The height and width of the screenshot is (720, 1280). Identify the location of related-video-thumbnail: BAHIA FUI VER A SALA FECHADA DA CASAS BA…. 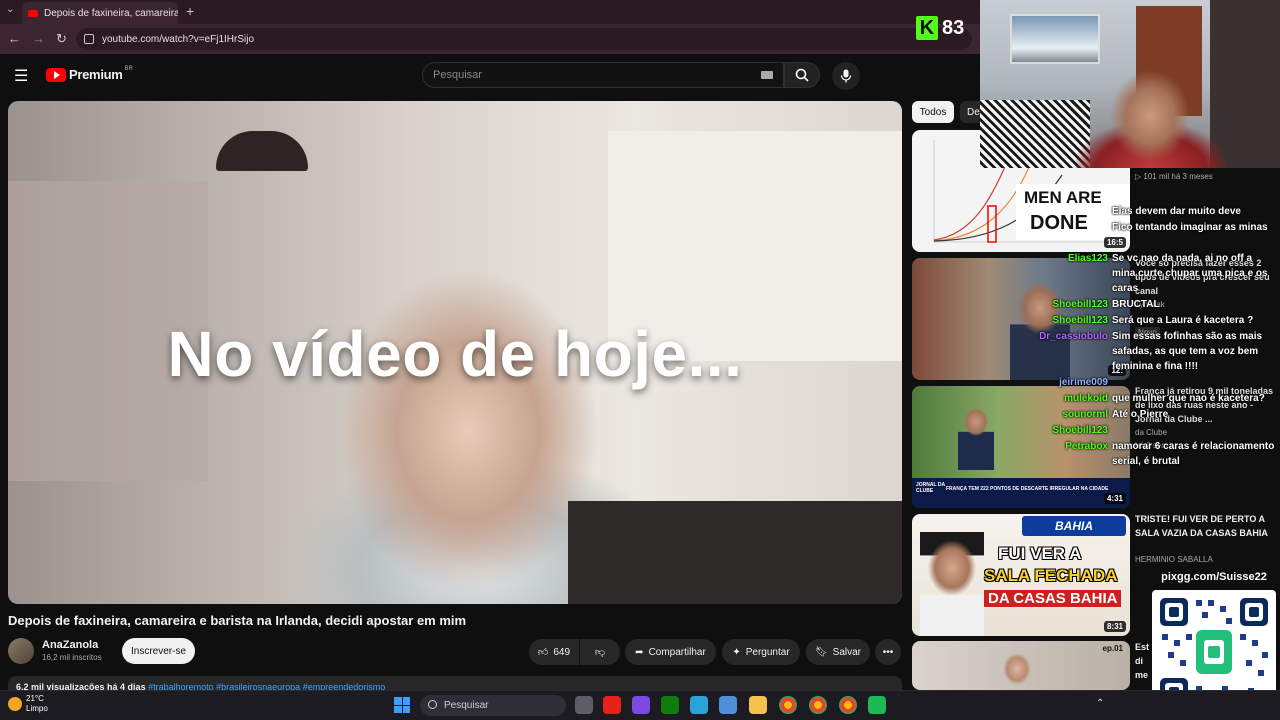
(1021, 575).